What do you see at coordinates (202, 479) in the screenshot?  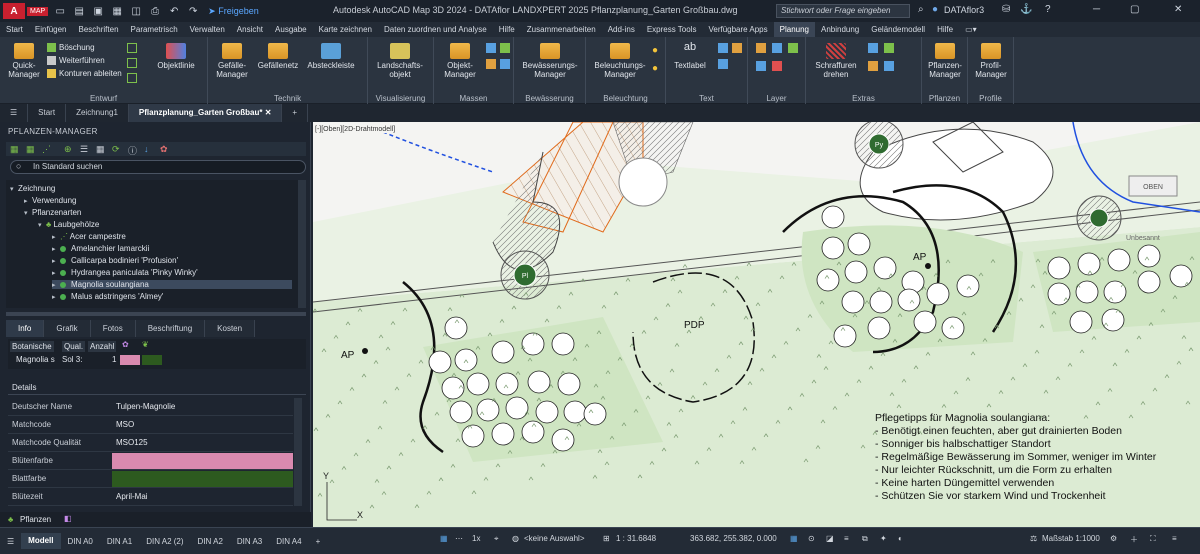 I see `blattfarbe-swatch` at bounding box center [202, 479].